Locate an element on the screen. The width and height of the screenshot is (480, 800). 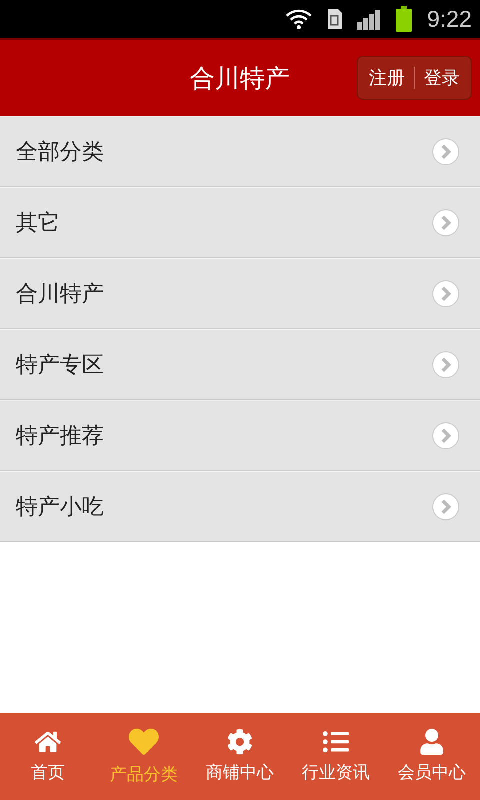
sim-card-icon is located at coordinates (335, 19).